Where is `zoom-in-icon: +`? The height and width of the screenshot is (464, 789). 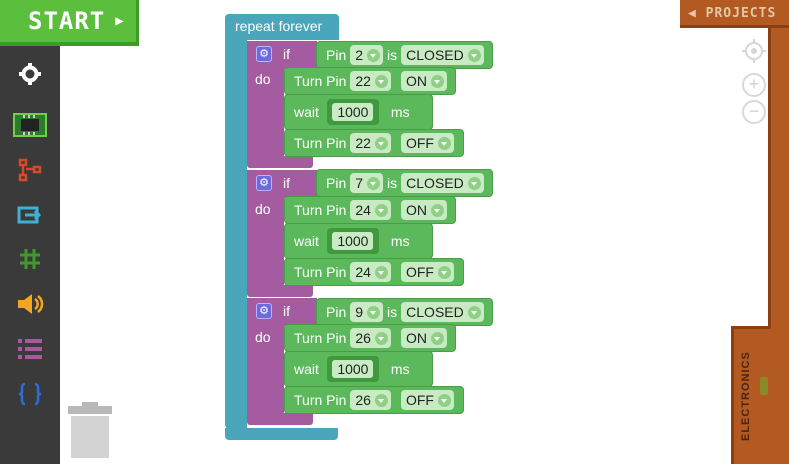
zoom-in-icon: + is located at coordinates (754, 85).